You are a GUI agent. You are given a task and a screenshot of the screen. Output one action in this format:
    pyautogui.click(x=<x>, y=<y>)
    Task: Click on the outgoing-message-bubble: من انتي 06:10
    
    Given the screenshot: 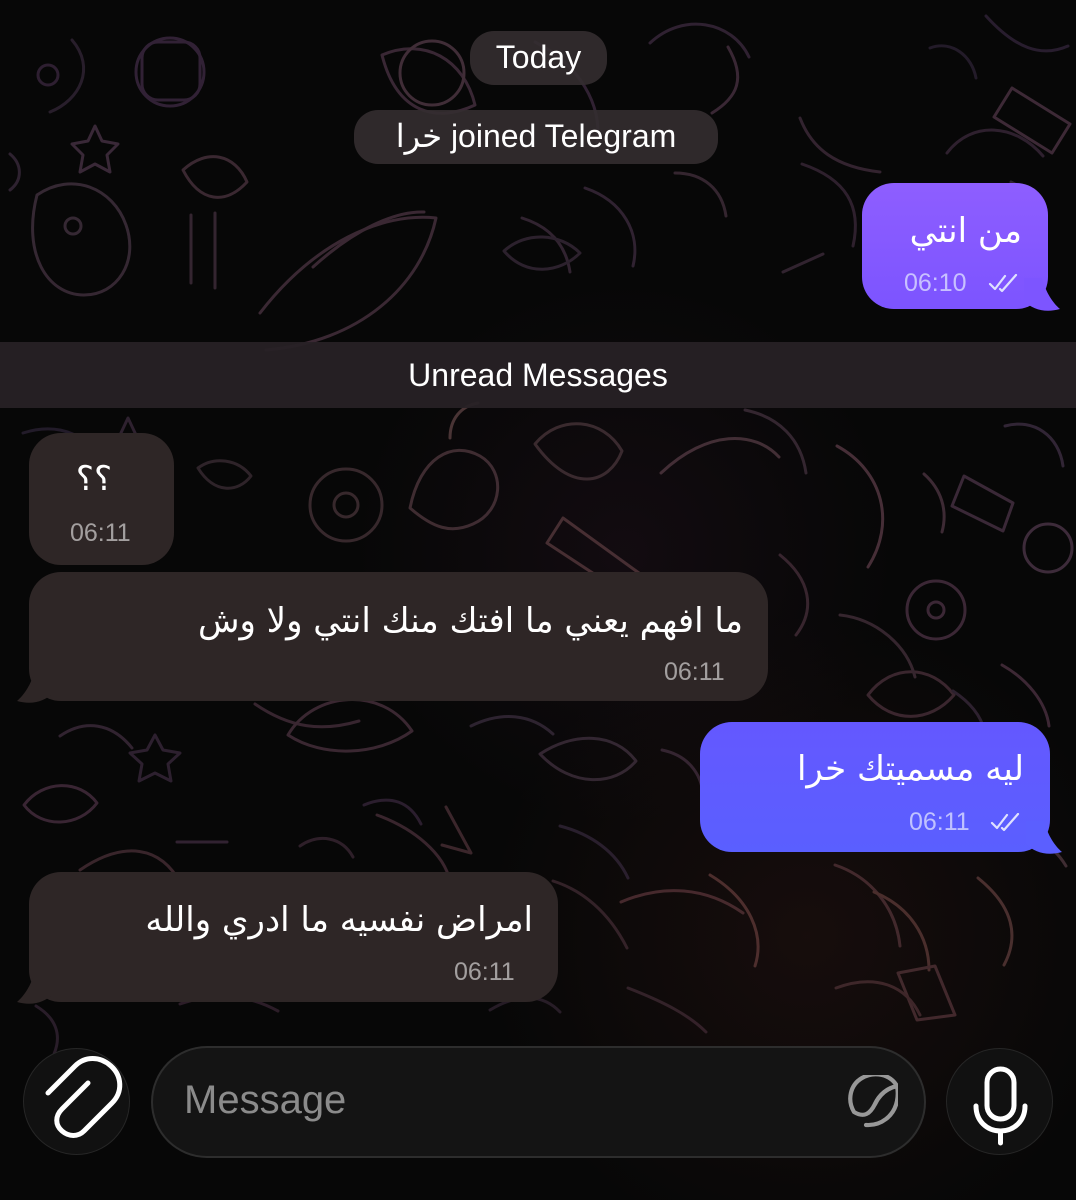 What is the action you would take?
    pyautogui.click(x=961, y=247)
    